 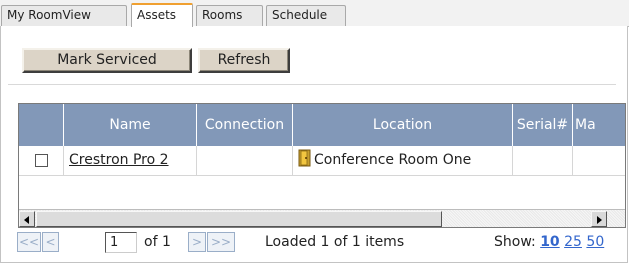 I want to click on first-page-button: <<, so click(x=29, y=242).